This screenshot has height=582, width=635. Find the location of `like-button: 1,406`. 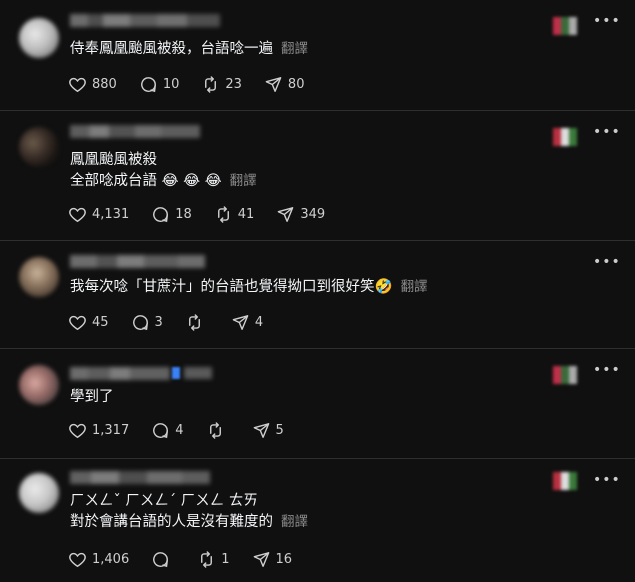

like-button: 1,406 is located at coordinates (98, 559).